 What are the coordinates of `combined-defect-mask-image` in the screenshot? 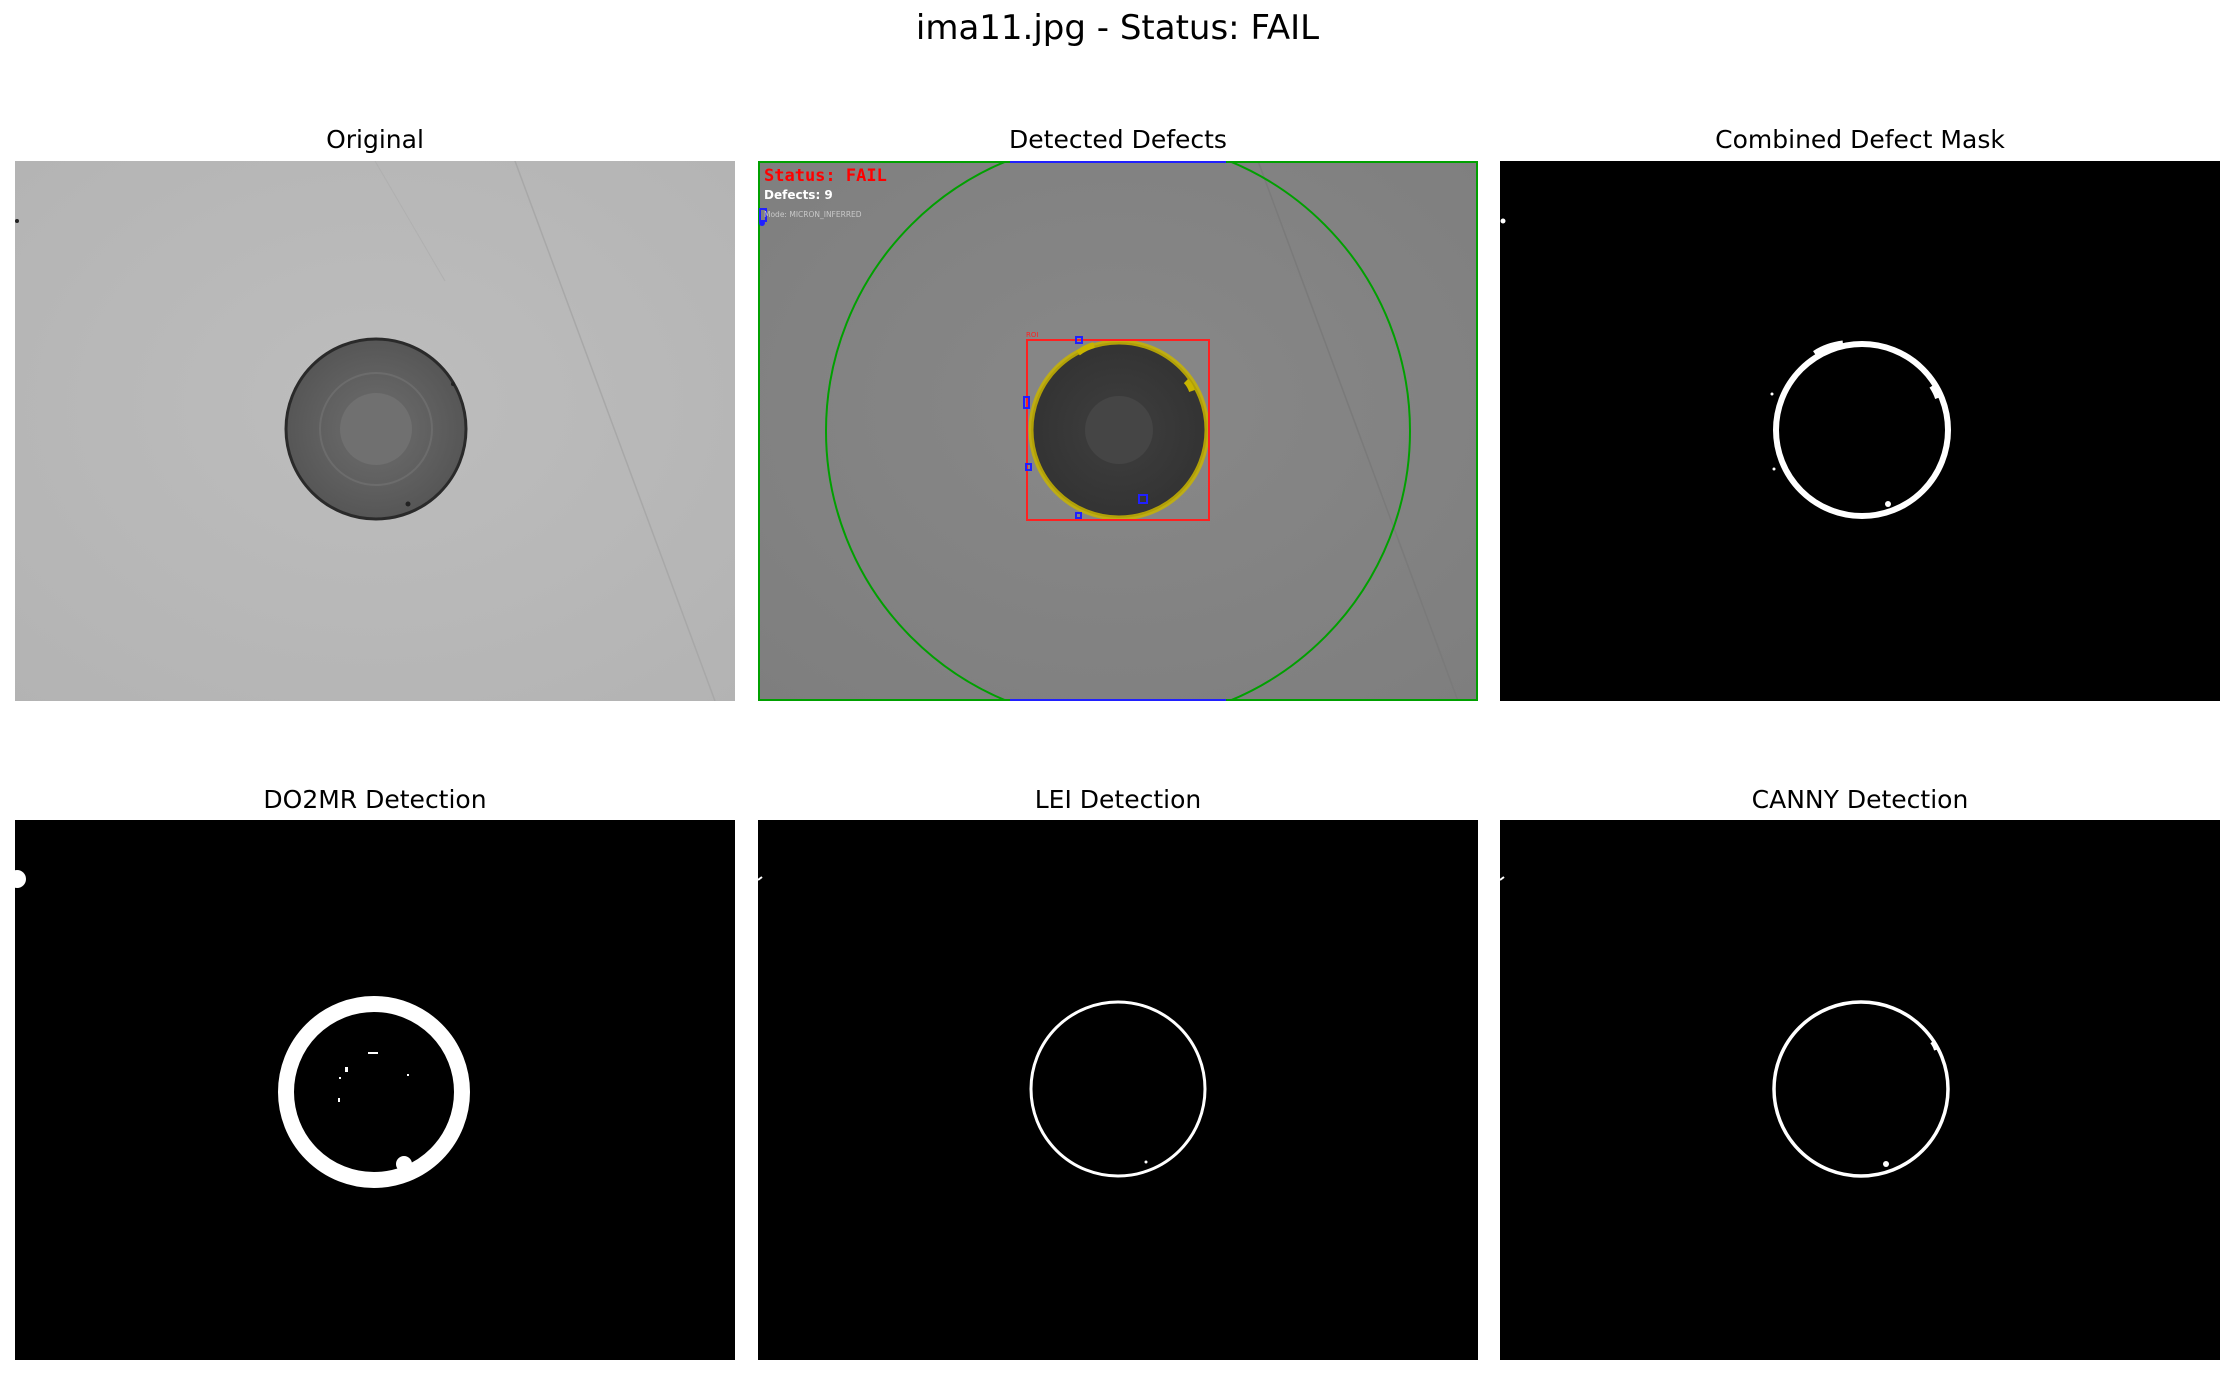 It's located at (1860, 431).